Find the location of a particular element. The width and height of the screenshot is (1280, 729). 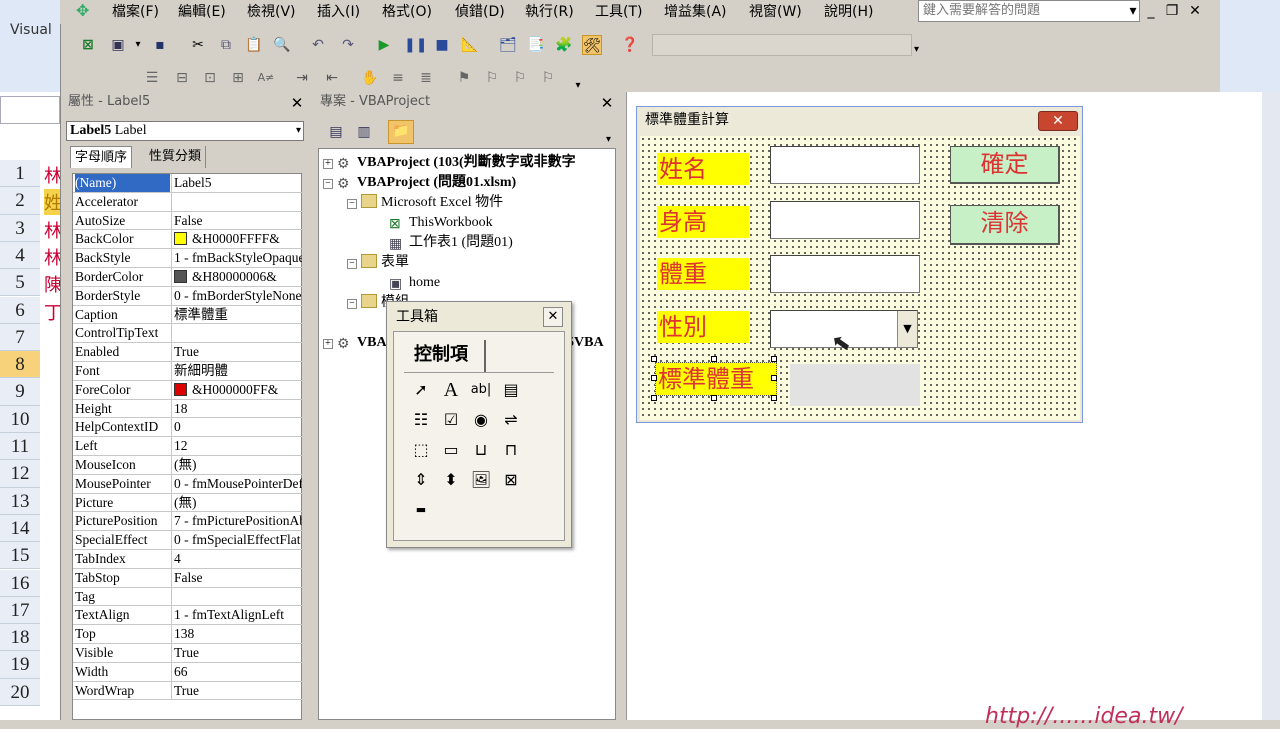

copy-icon: ⧉ is located at coordinates (226, 45).